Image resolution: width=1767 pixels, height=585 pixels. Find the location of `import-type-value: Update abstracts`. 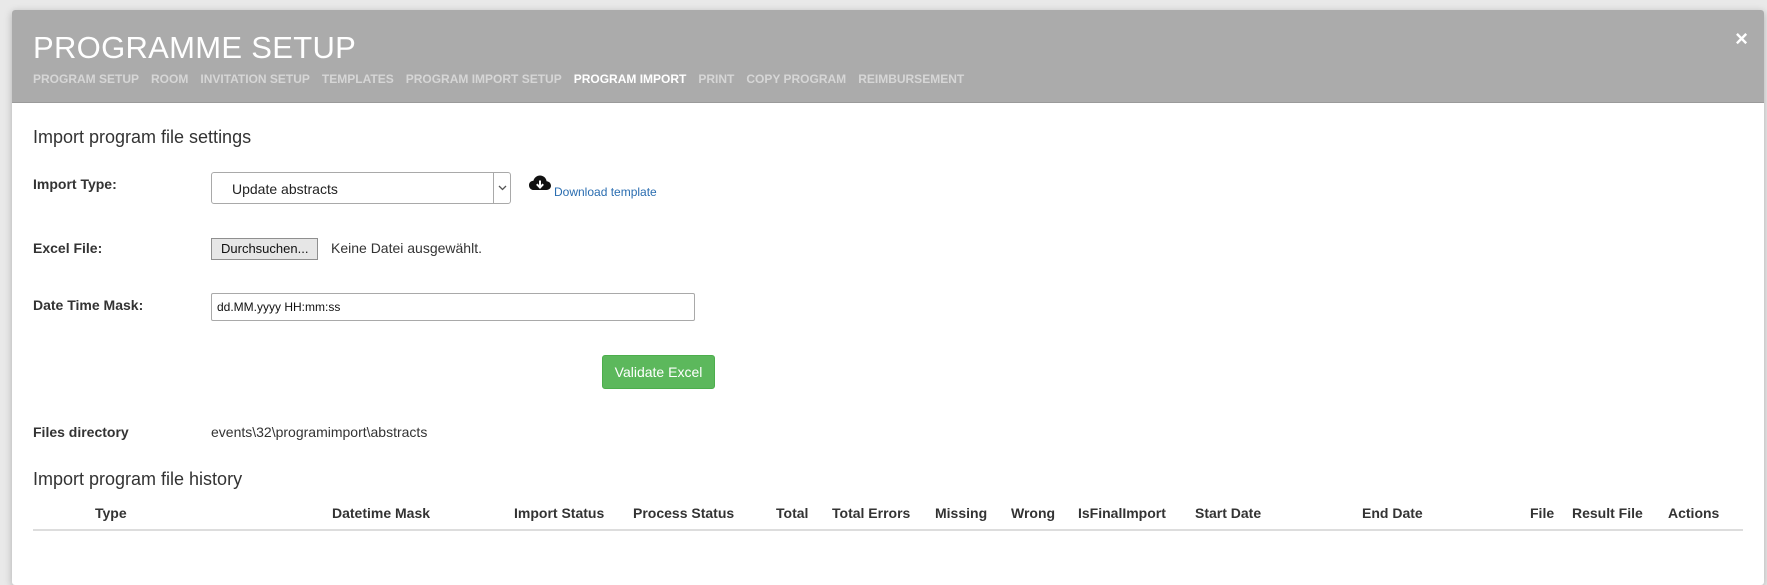

import-type-value: Update abstracts is located at coordinates (285, 189).